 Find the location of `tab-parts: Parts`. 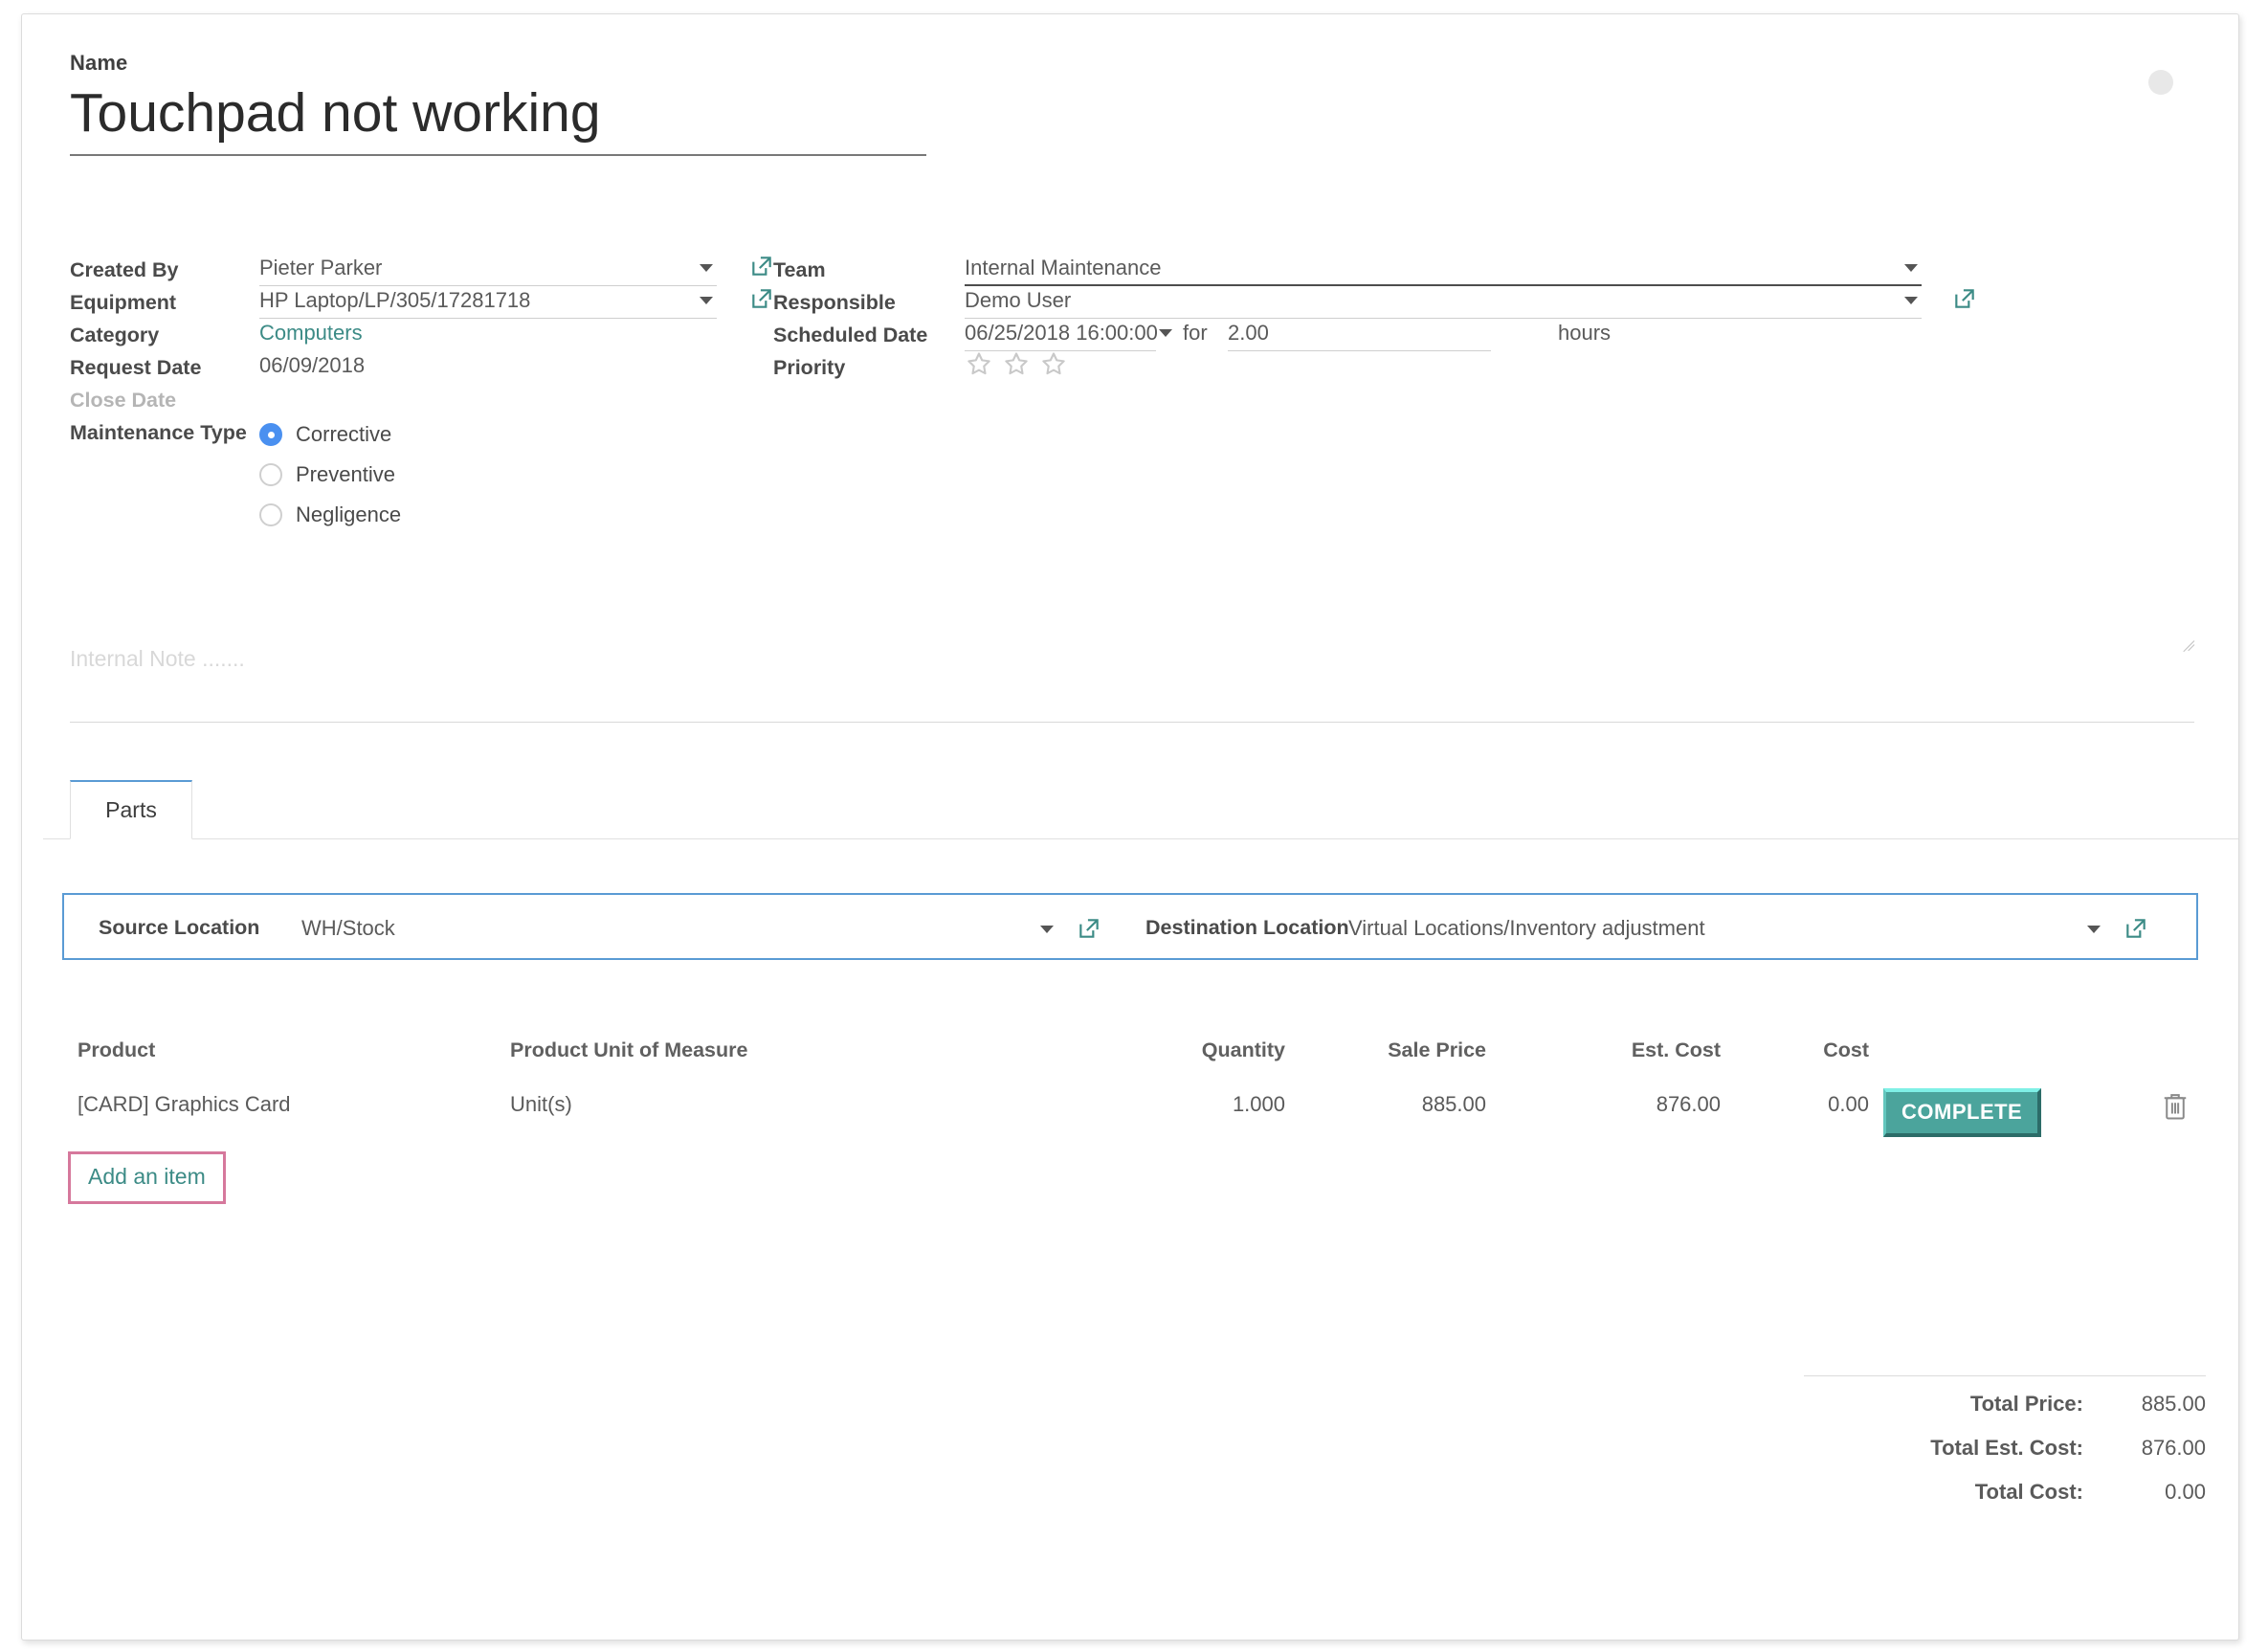

tab-parts: Parts is located at coordinates (131, 809).